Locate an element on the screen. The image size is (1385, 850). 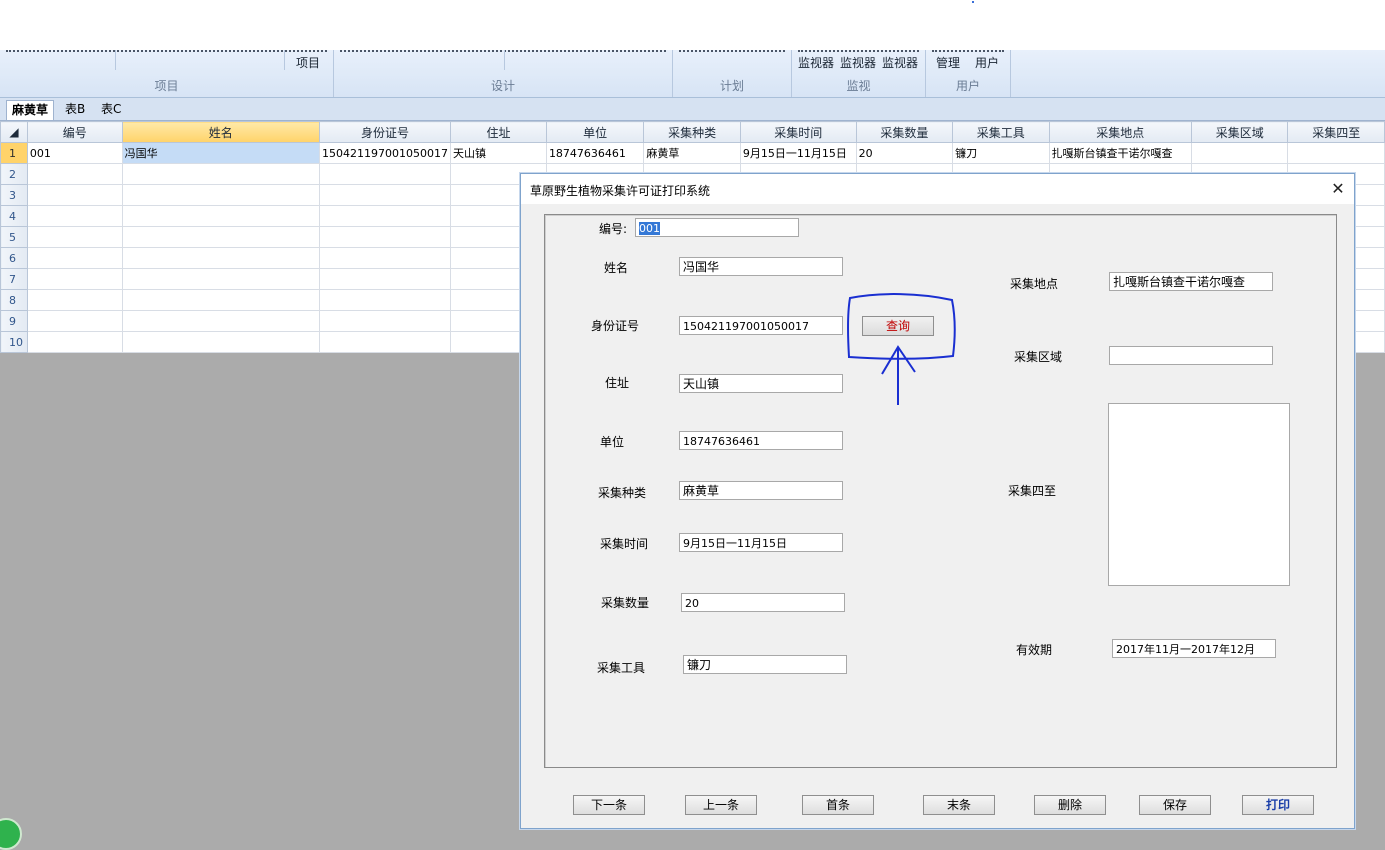
table-cell: 天山镇 is located at coordinates (498, 153).